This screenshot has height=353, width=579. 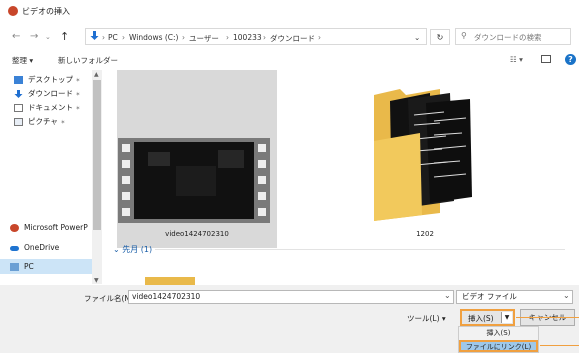 I want to click on filename-dropdown-icon: ⌄, so click(x=447, y=295).